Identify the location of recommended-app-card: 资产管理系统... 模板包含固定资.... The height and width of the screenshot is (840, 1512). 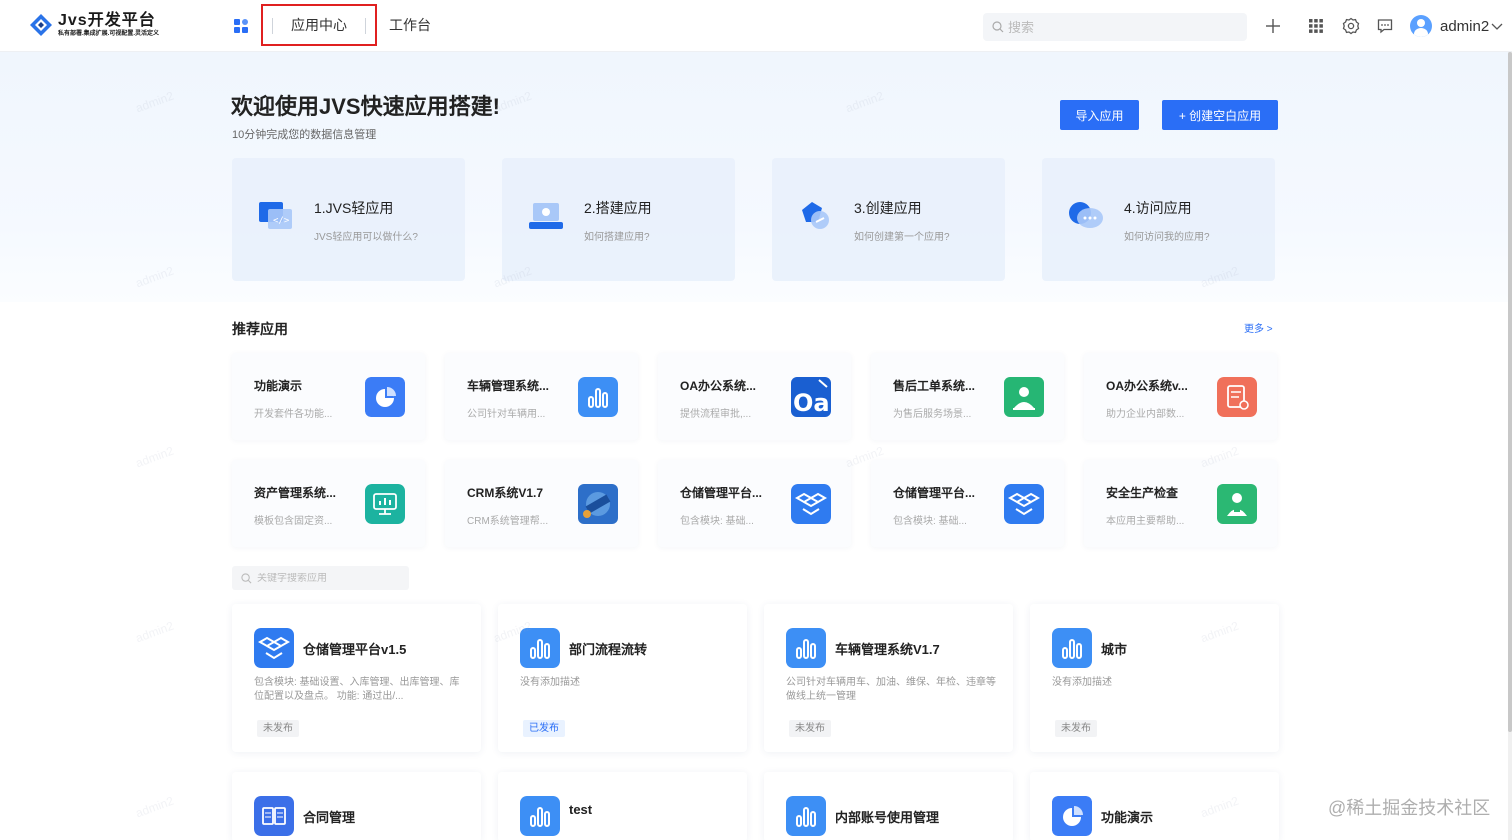
(328, 503).